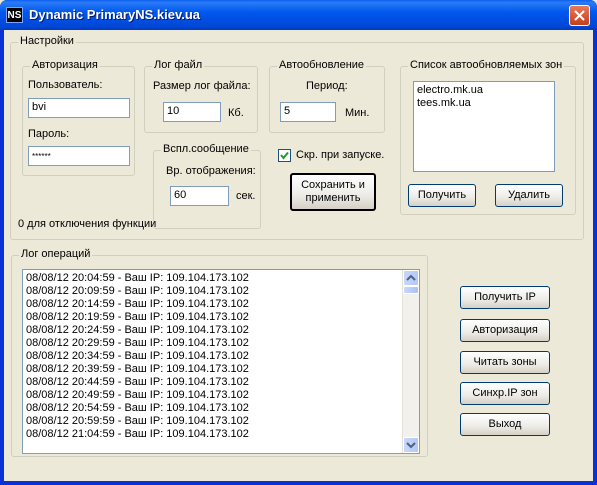 This screenshot has width=597, height=485. Describe the element at coordinates (333, 198) in the screenshot. I see `save-apply-line2: применить` at that location.